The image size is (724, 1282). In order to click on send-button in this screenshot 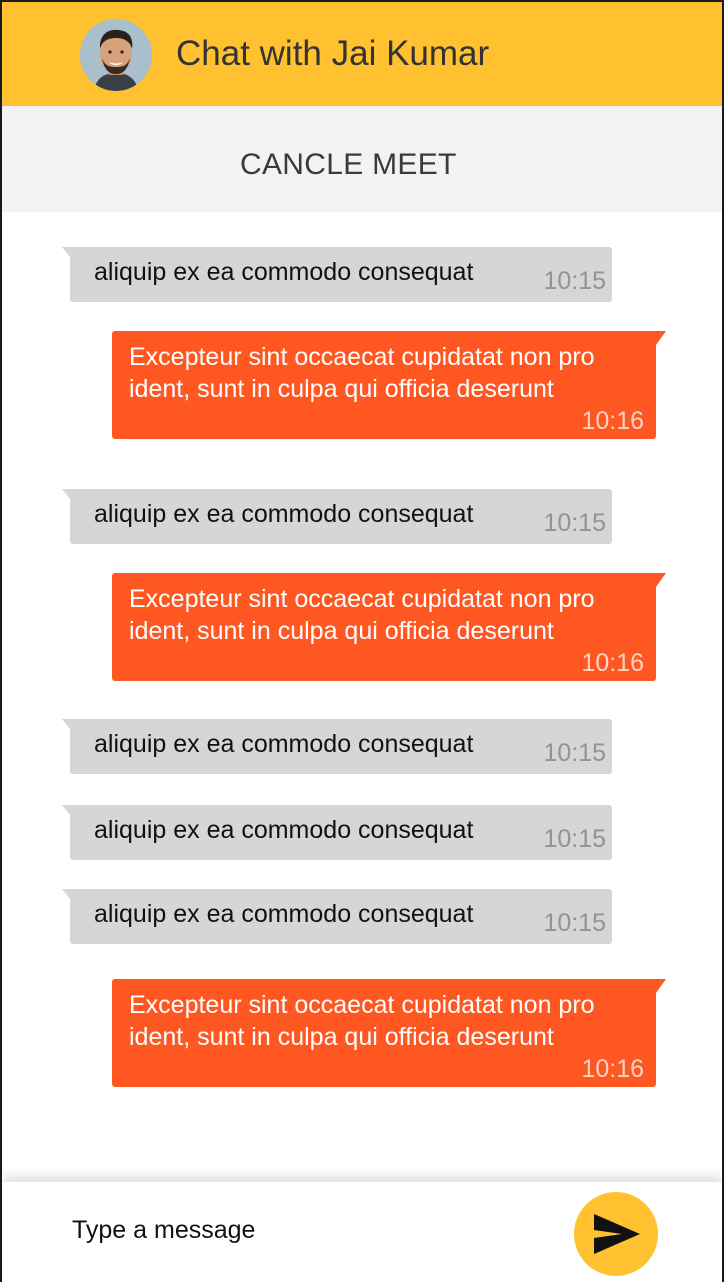, I will do `click(616, 1234)`.